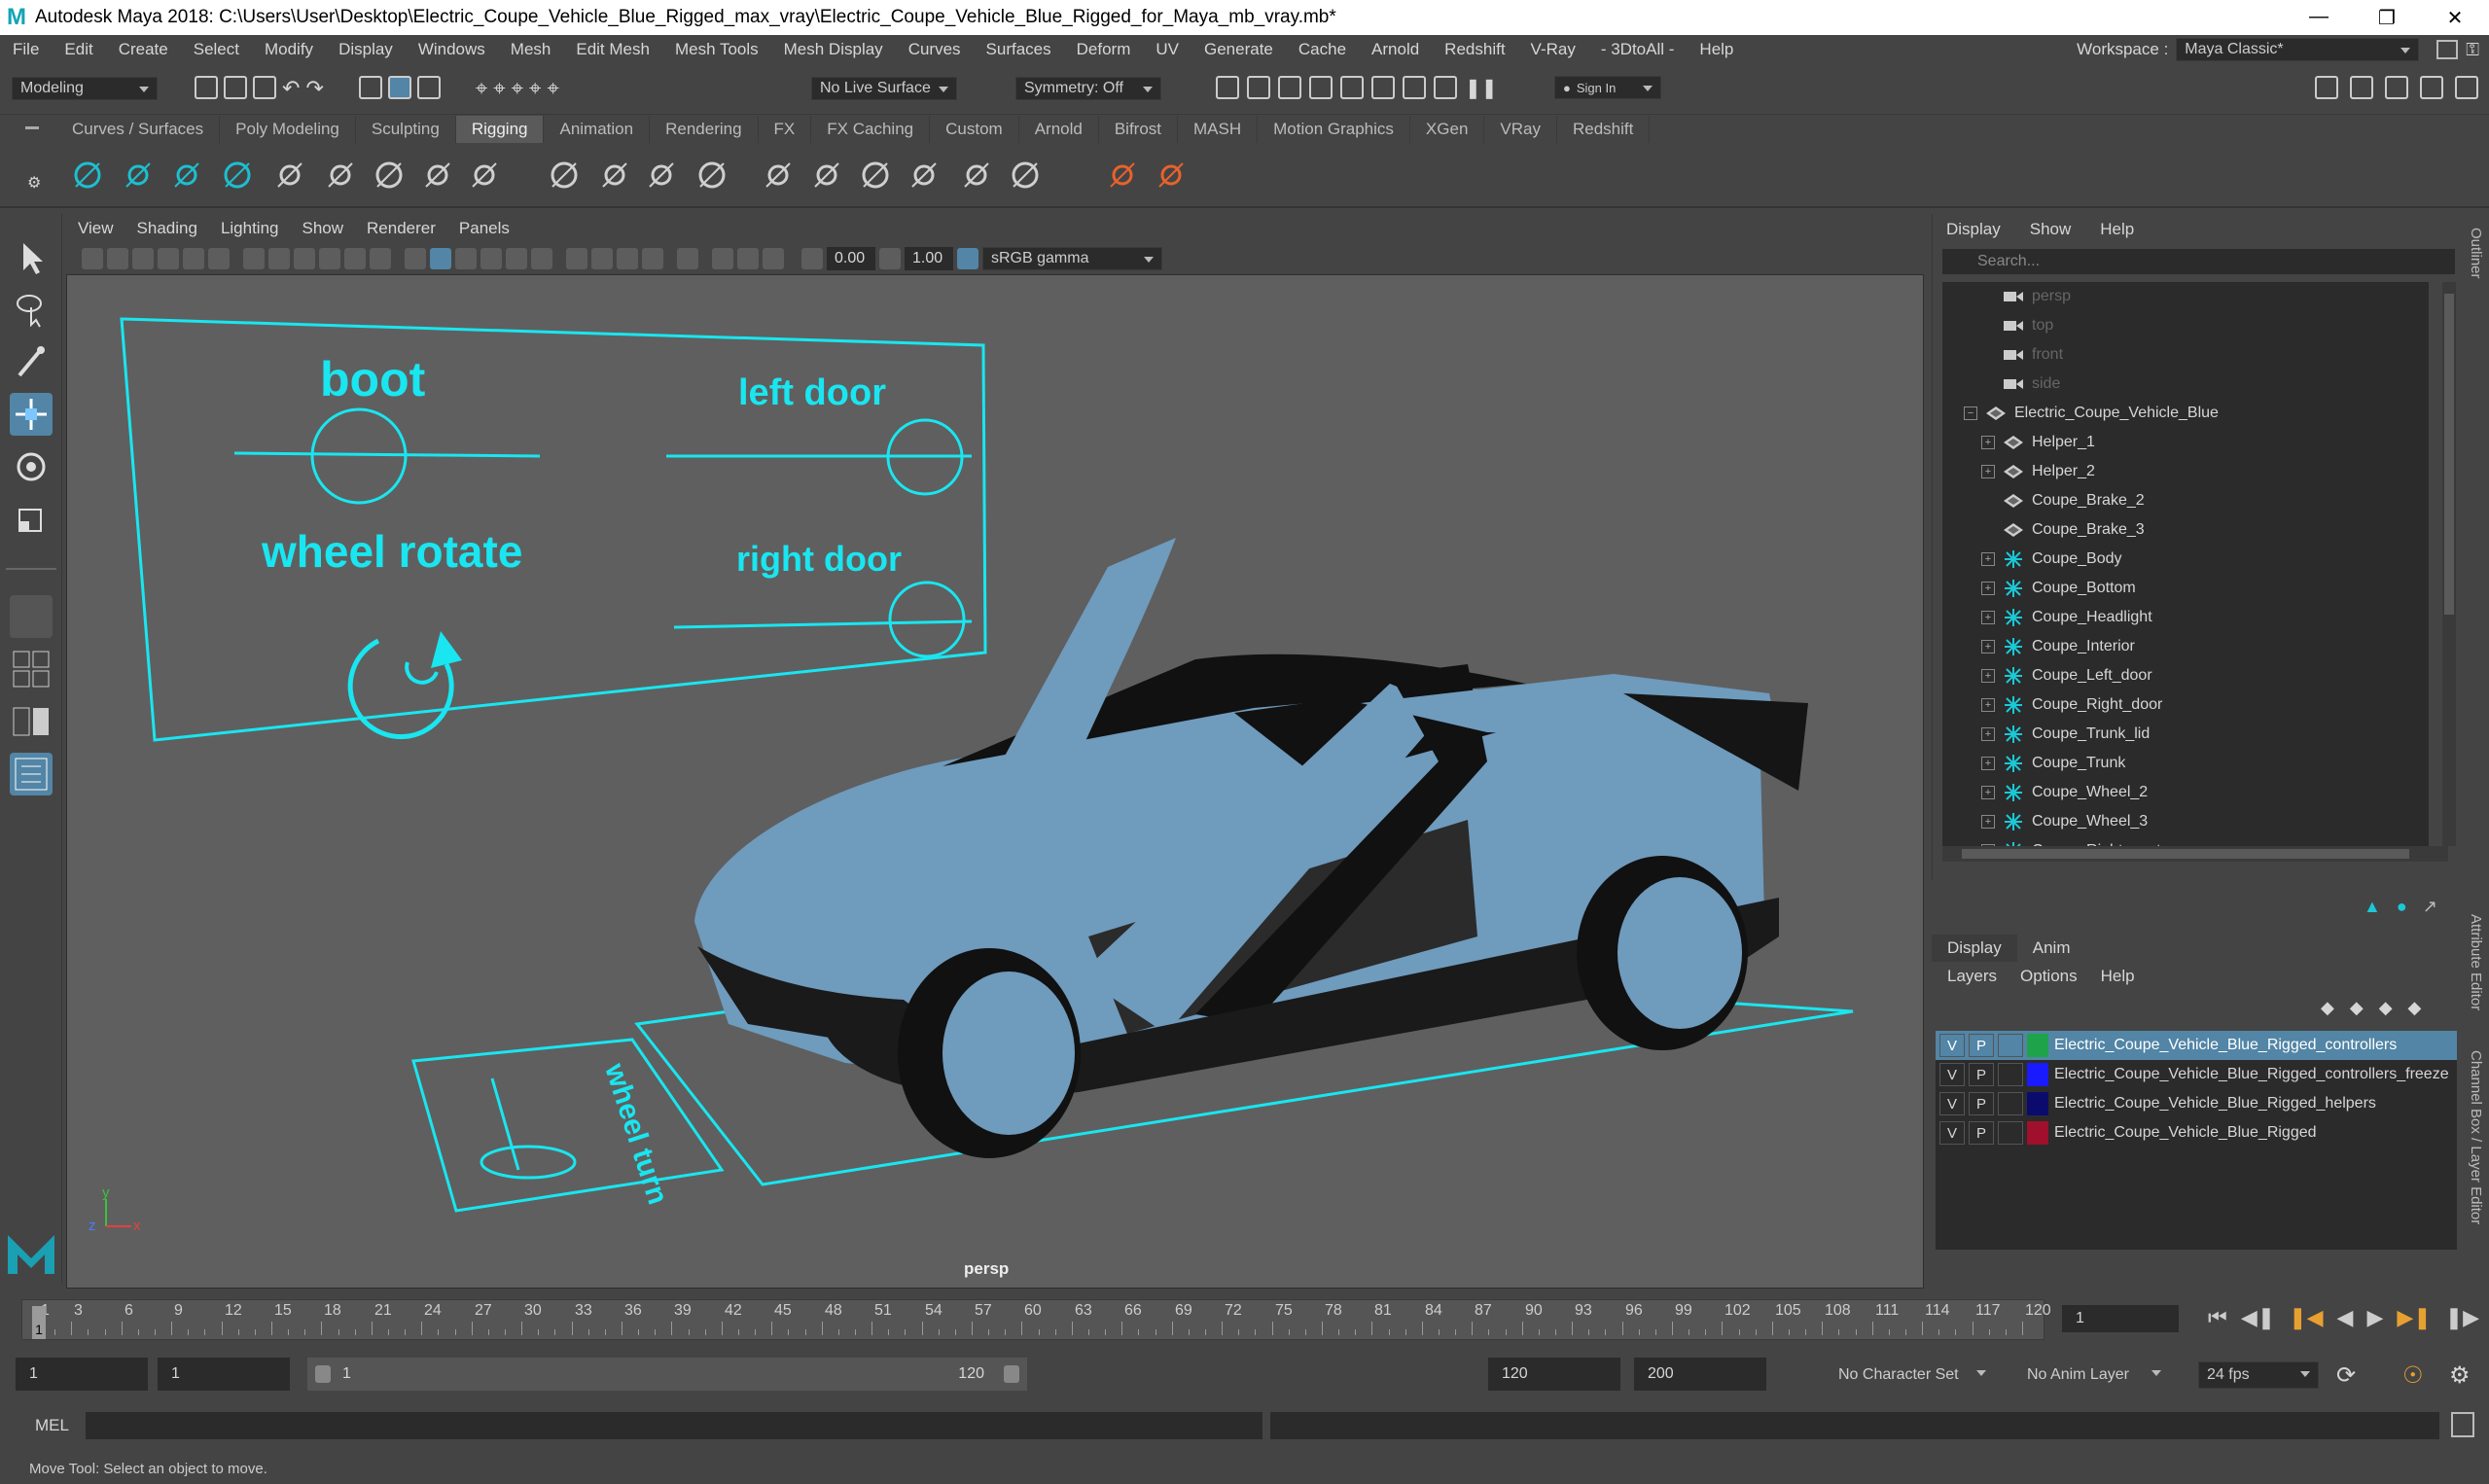 Image resolution: width=2489 pixels, height=1484 pixels. I want to click on motion-blur-icon, so click(602, 259).